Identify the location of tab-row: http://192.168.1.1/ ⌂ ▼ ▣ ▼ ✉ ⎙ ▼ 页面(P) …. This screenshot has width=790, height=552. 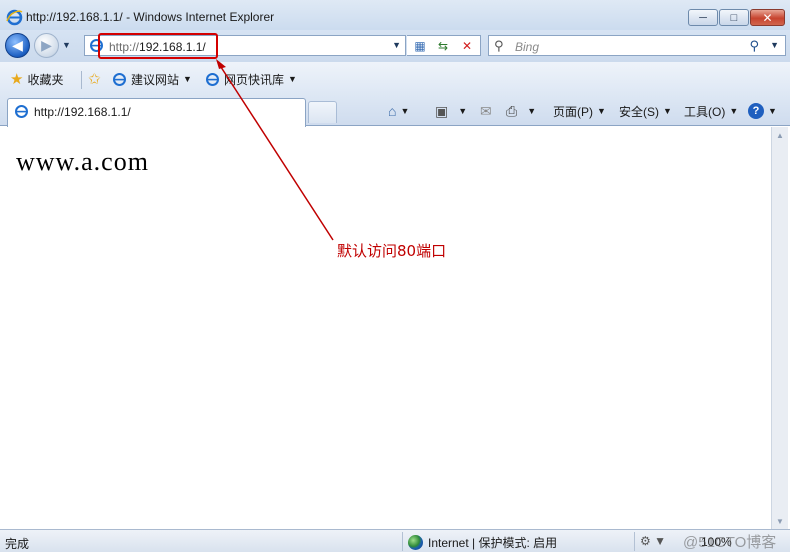
(395, 111).